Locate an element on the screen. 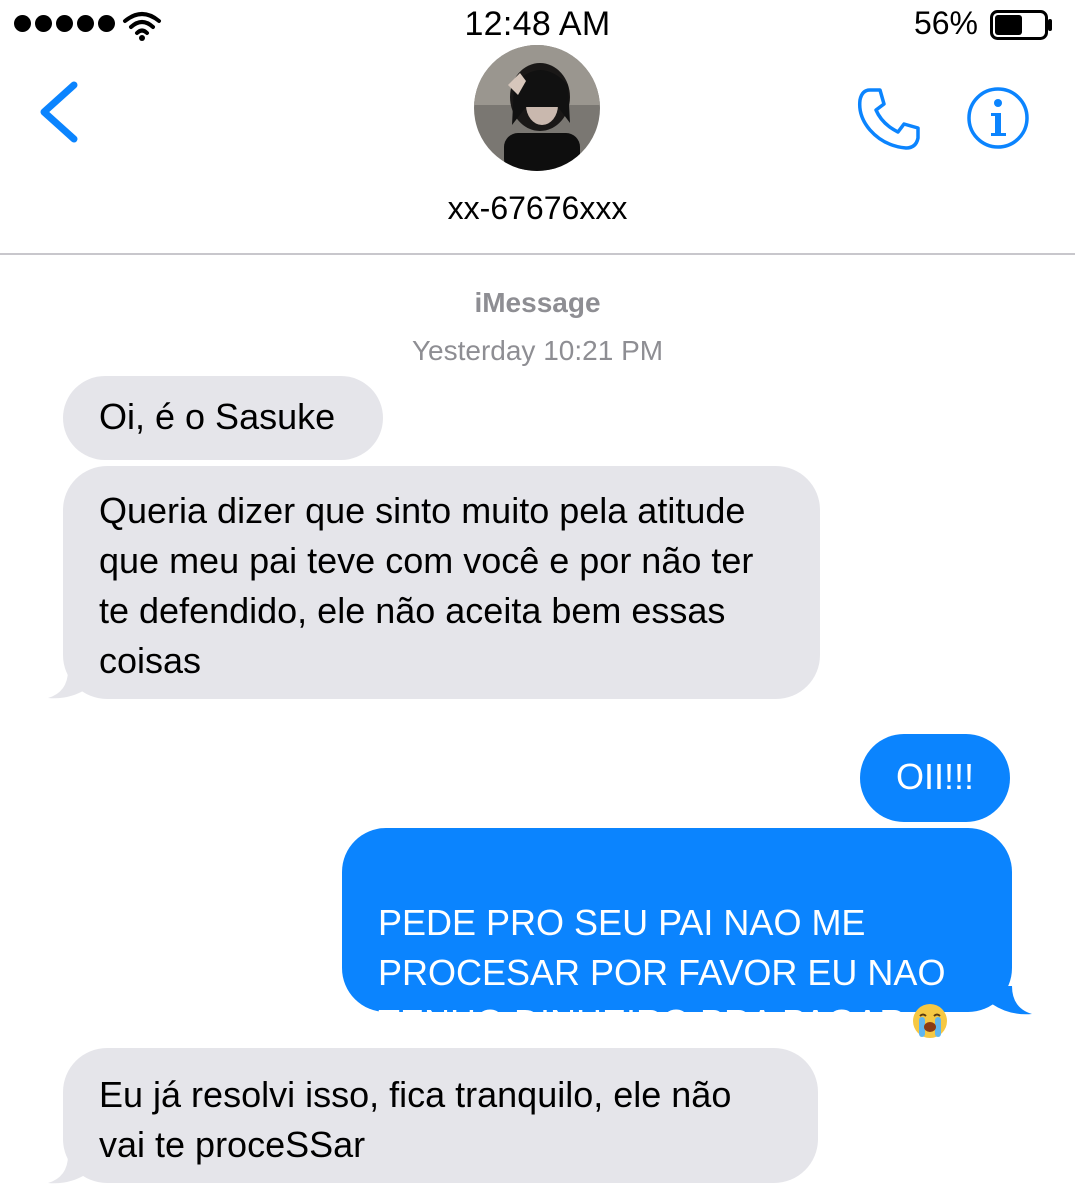  avatar-photo is located at coordinates (537, 108).